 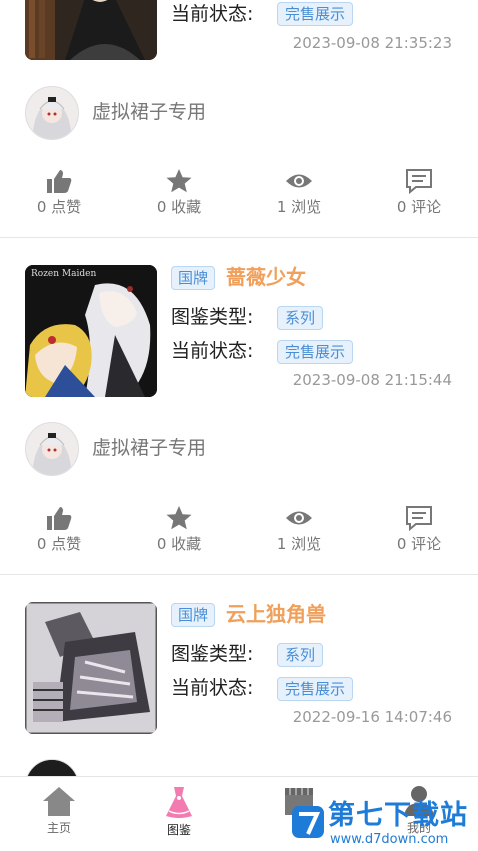 What do you see at coordinates (59, 801) in the screenshot?
I see `home-icon` at bounding box center [59, 801].